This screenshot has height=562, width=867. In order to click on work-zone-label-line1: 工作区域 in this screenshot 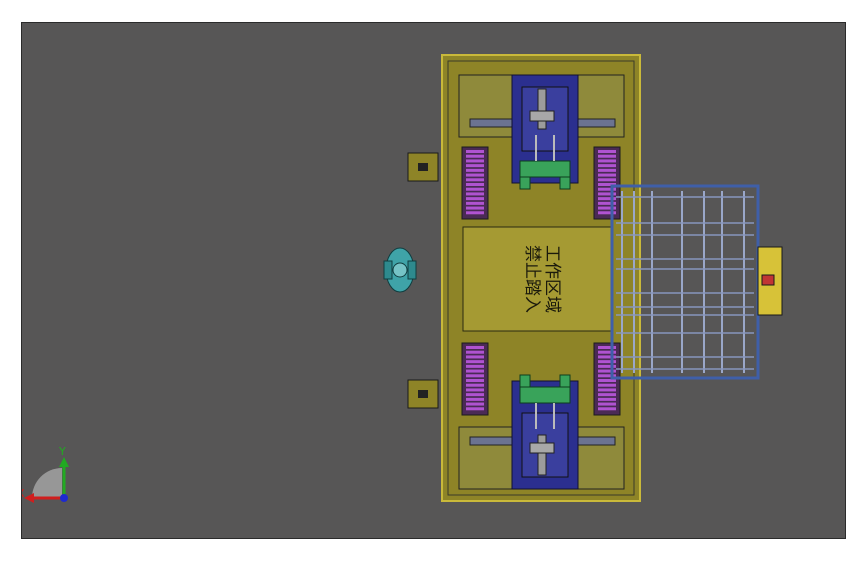, I will do `click(552, 279)`.